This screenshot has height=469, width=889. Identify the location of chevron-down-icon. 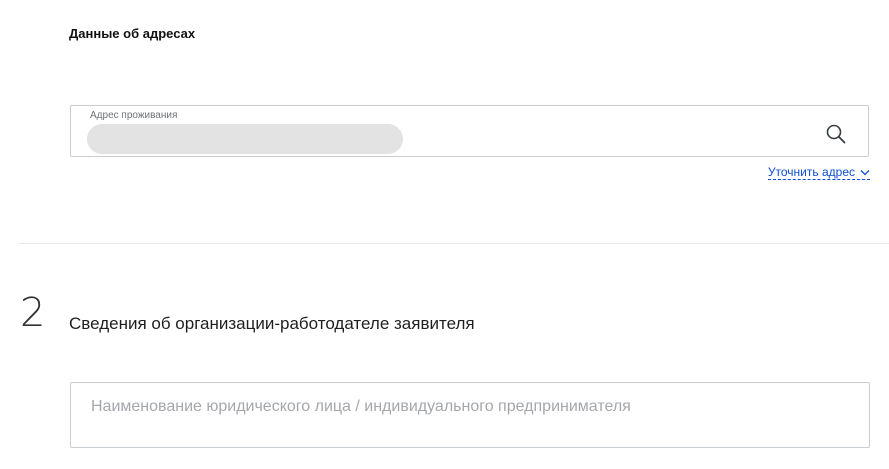
(865, 172).